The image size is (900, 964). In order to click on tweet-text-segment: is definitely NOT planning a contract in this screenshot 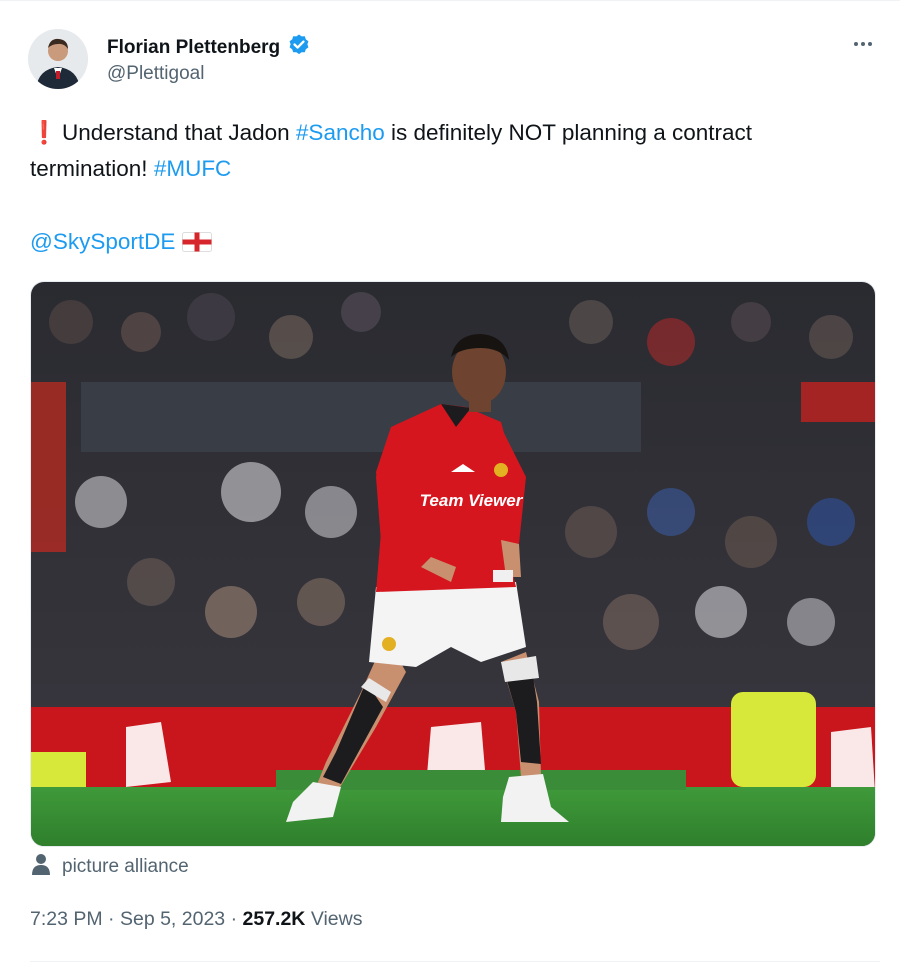, I will do `click(568, 132)`.